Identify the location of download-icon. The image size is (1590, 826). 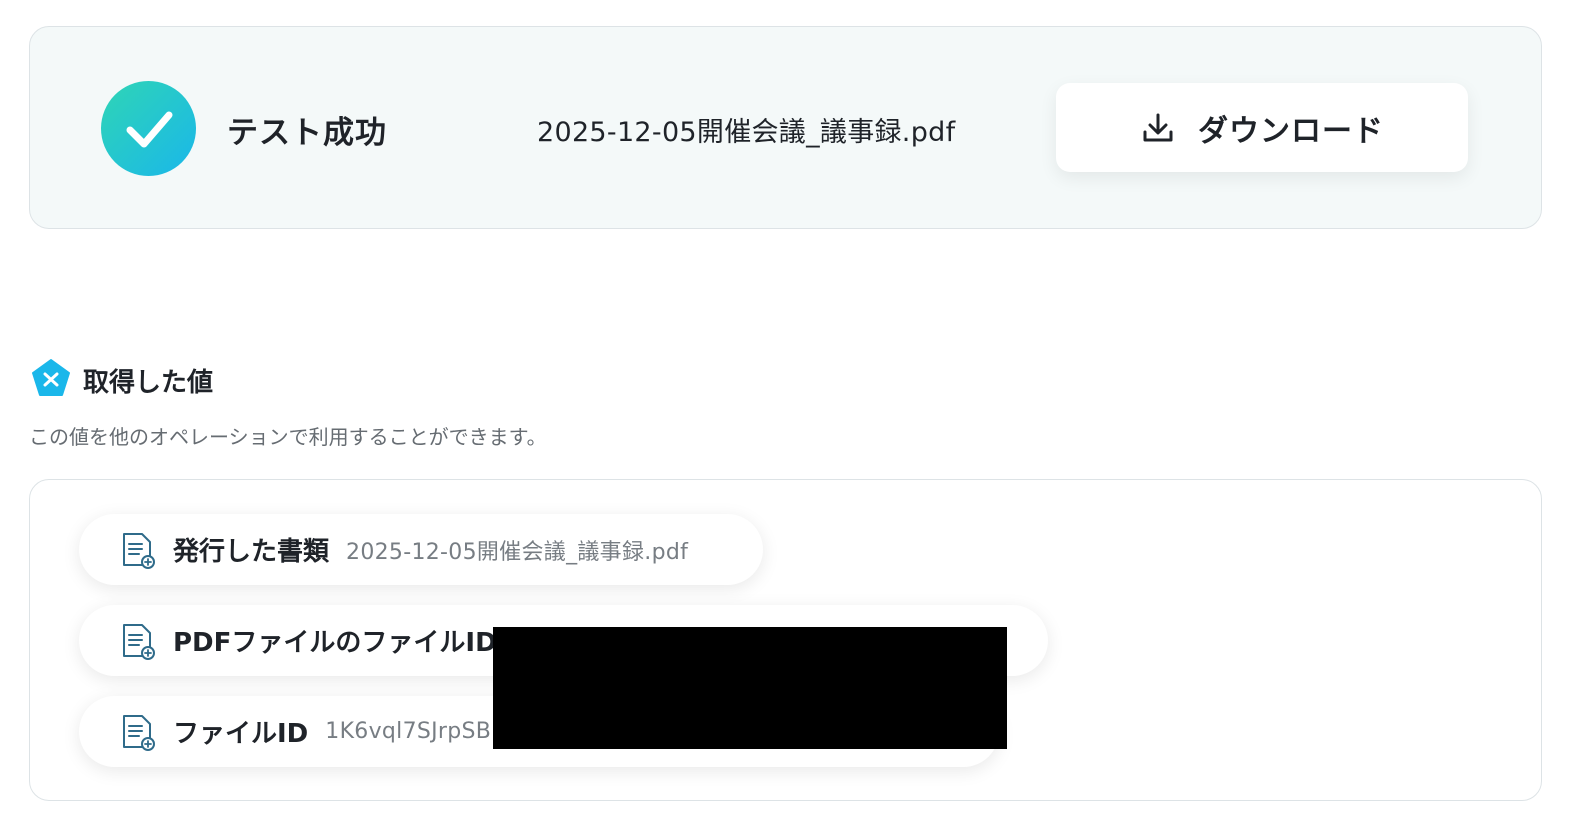
(1158, 127).